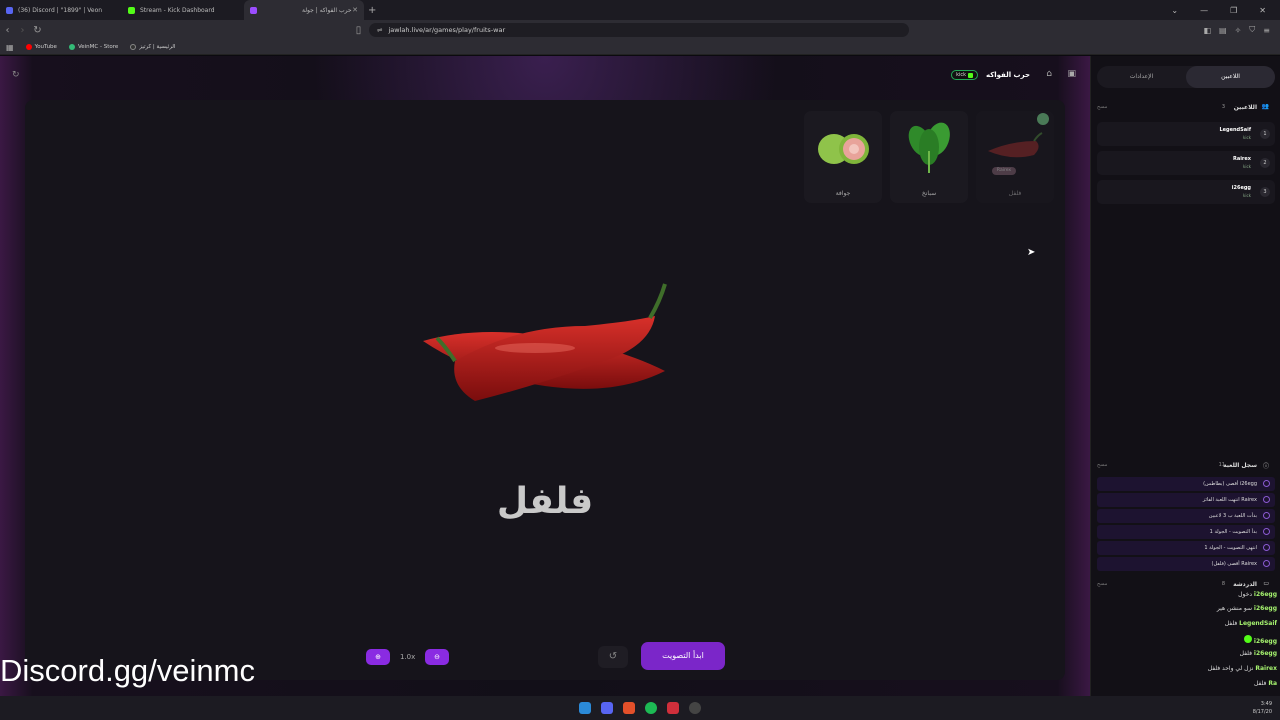  Describe the element at coordinates (1265, 192) in the screenshot. I see `player-rank: 3` at that location.